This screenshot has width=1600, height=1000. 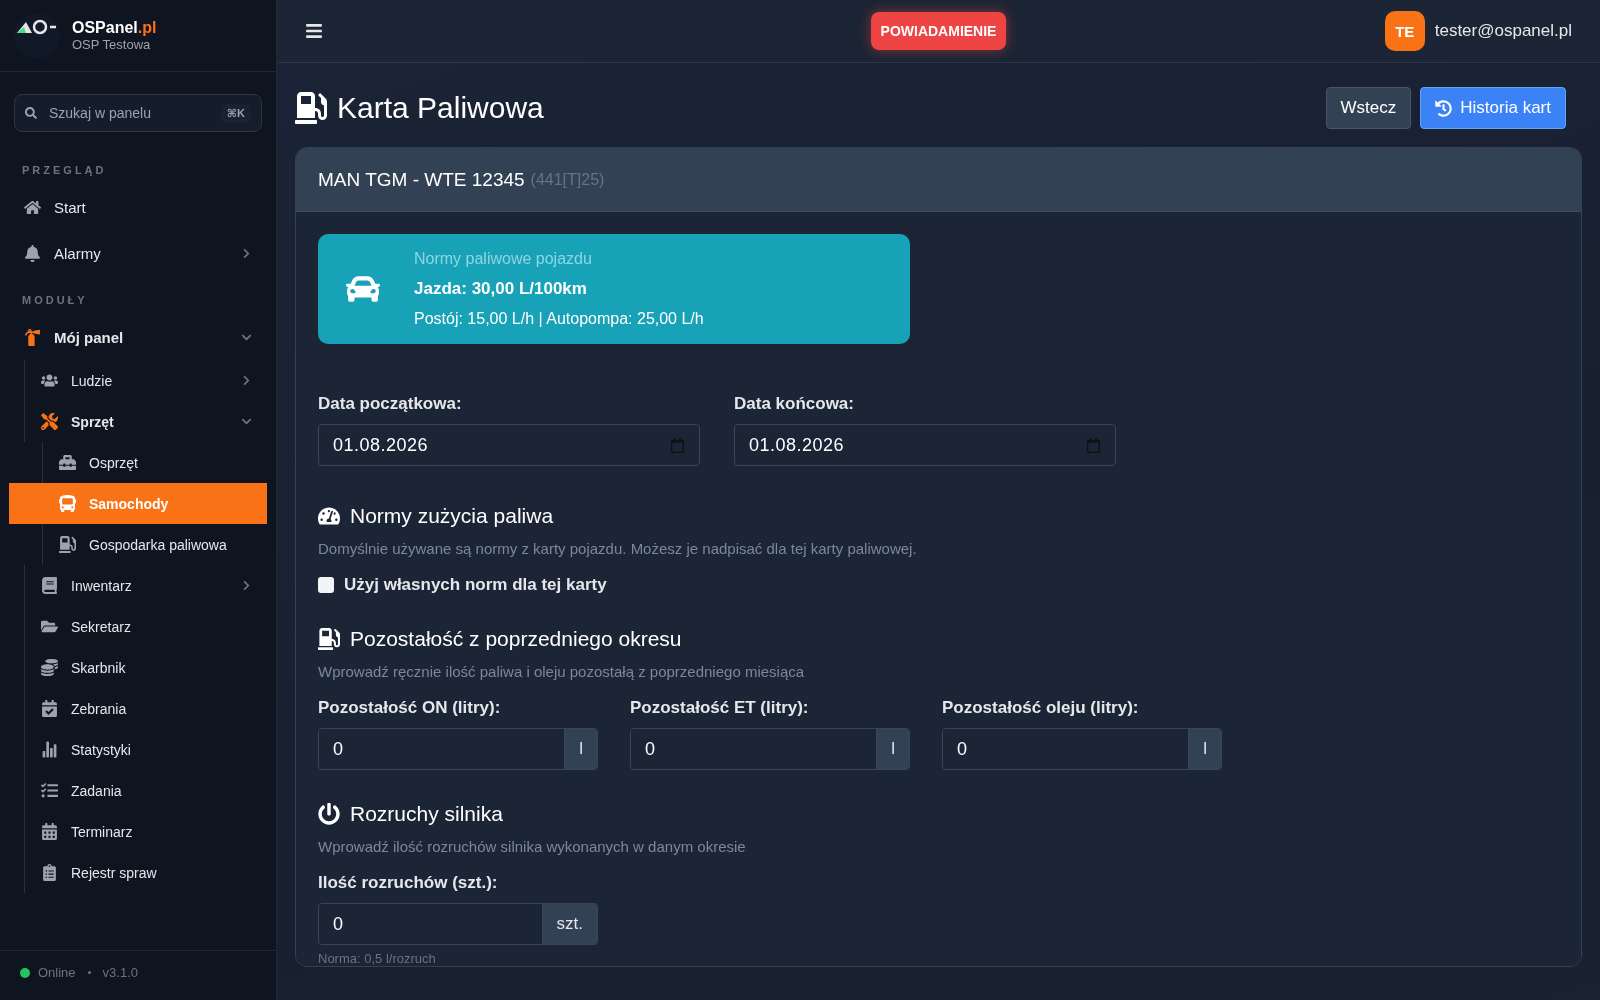 What do you see at coordinates (1444, 108) in the screenshot?
I see `history-icon` at bounding box center [1444, 108].